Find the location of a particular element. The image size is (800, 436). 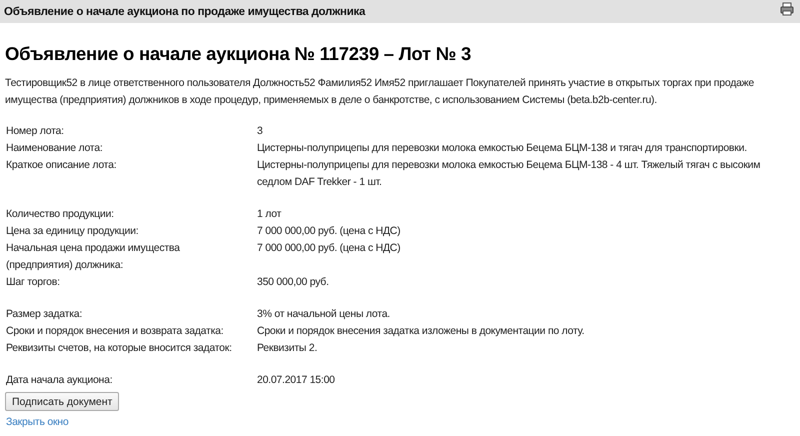

field-value: 3% от начальной цены лота. is located at coordinates (324, 314).